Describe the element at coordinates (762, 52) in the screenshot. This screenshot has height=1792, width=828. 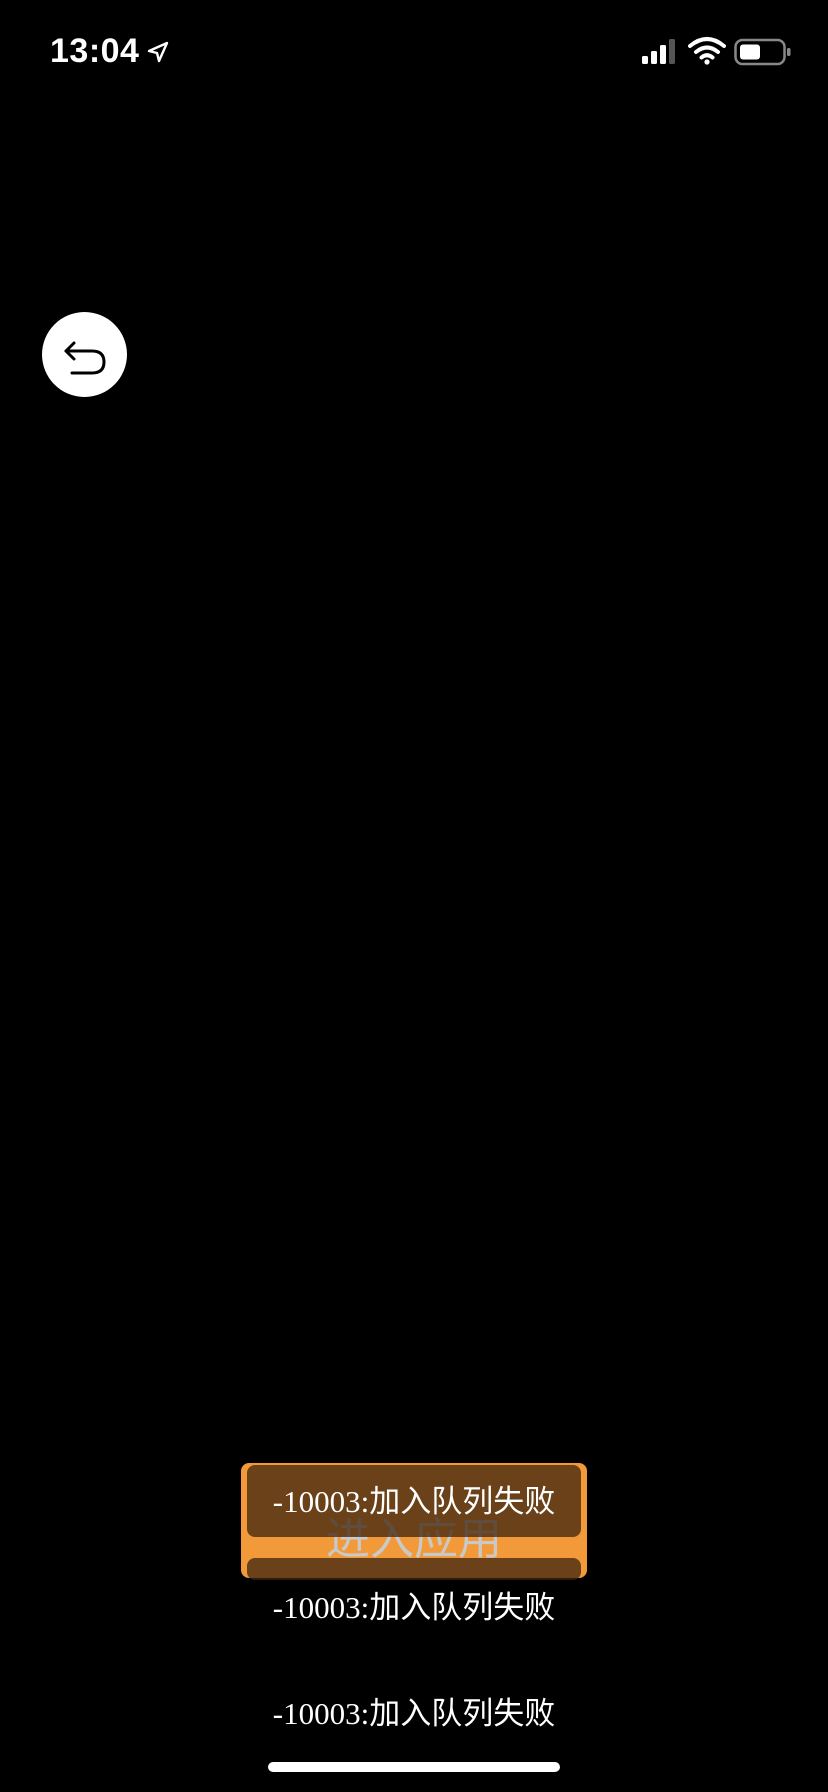
I see `battery-icon` at that location.